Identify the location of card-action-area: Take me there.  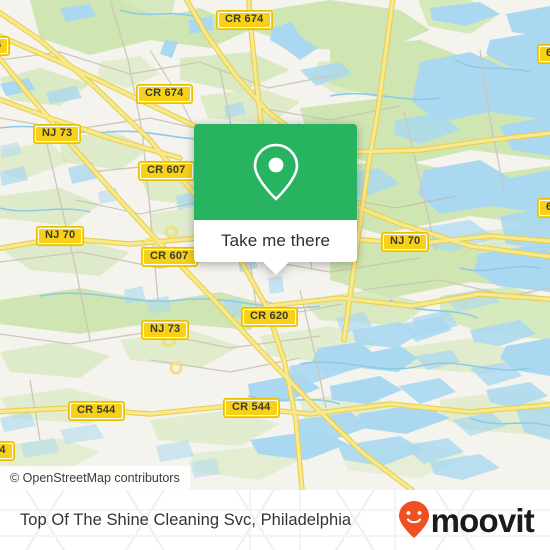
(275, 241).